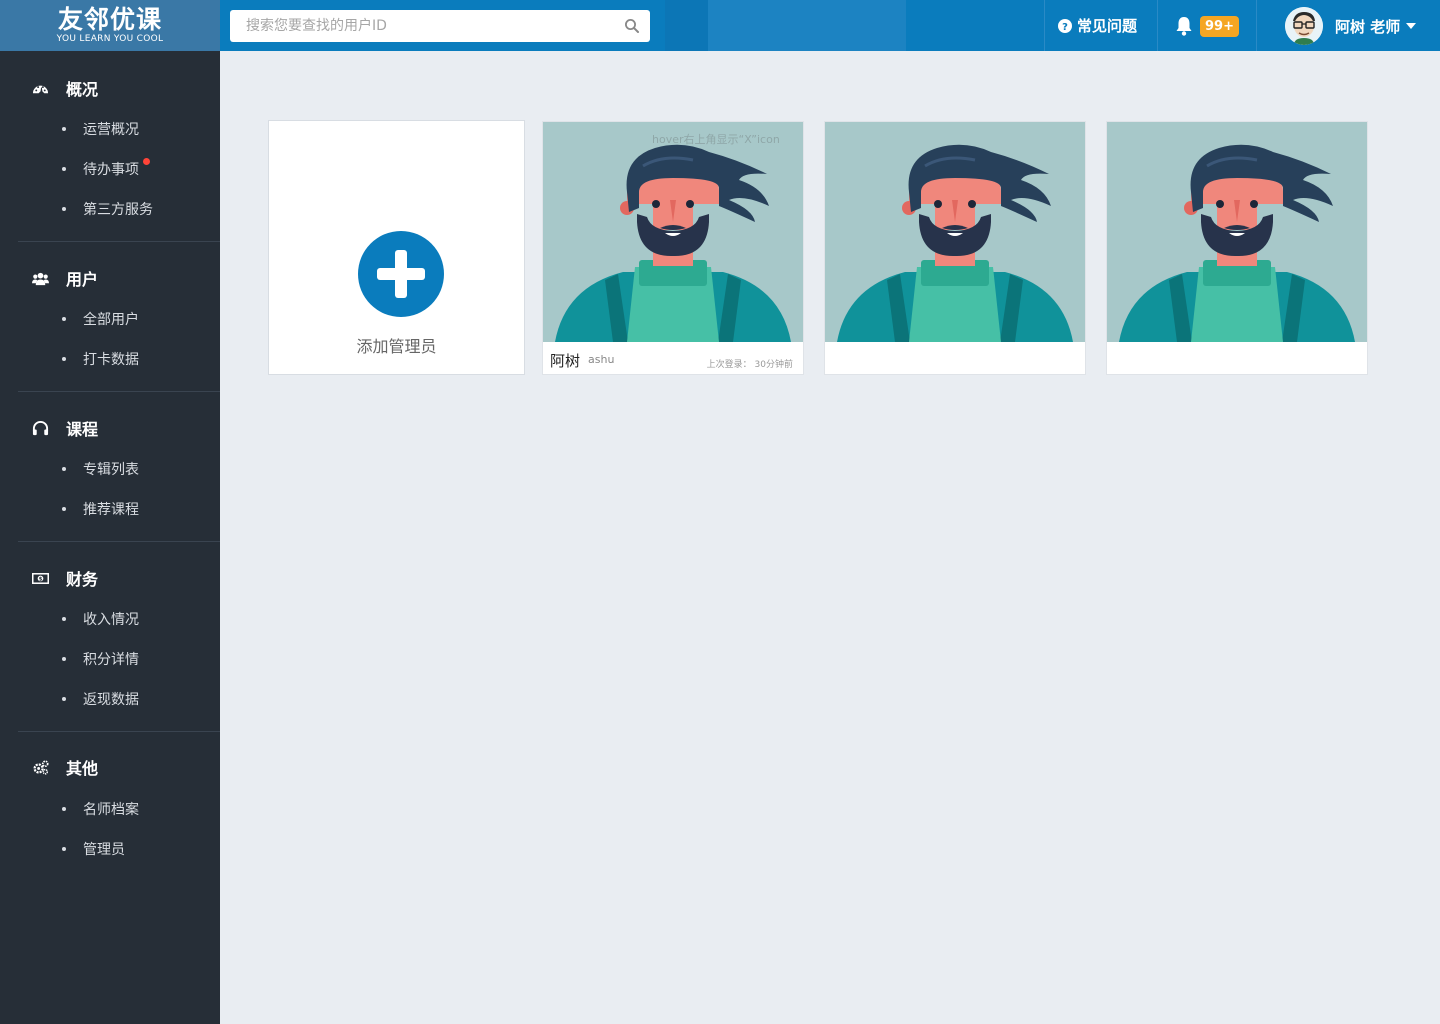 The image size is (1440, 1024). Describe the element at coordinates (118, 210) in the screenshot. I see `sidebar-item-label: 第三方服务` at that location.